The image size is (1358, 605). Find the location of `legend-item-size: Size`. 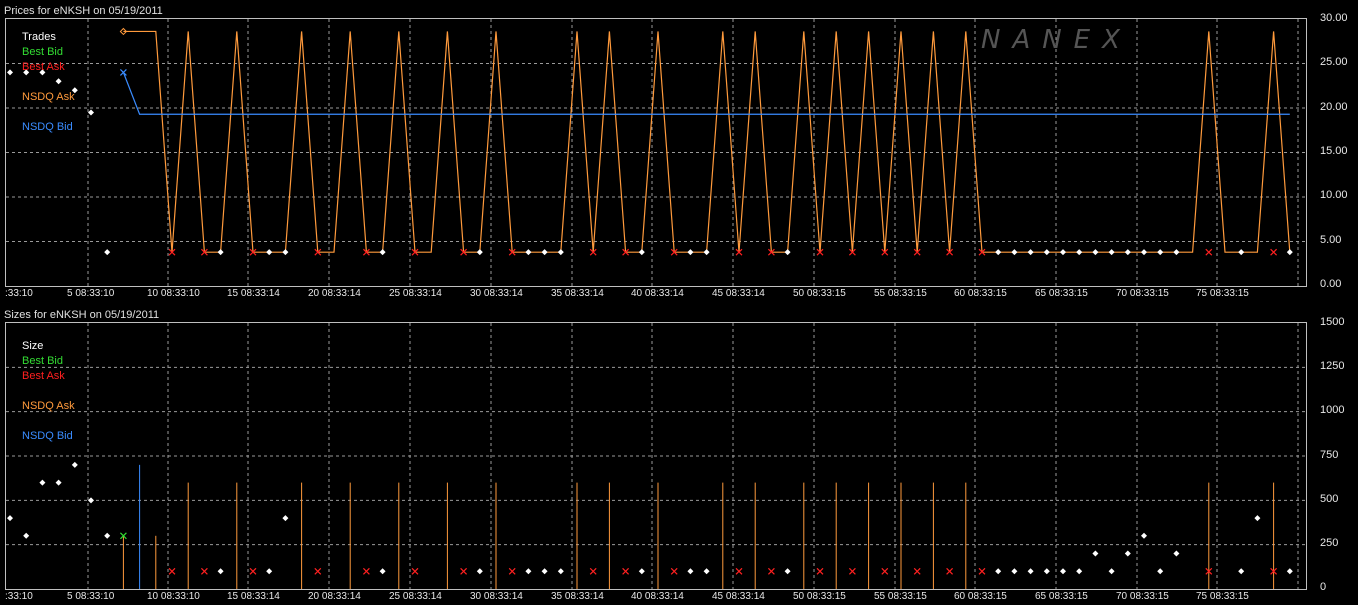

legend-item-size: Size is located at coordinates (33, 346).